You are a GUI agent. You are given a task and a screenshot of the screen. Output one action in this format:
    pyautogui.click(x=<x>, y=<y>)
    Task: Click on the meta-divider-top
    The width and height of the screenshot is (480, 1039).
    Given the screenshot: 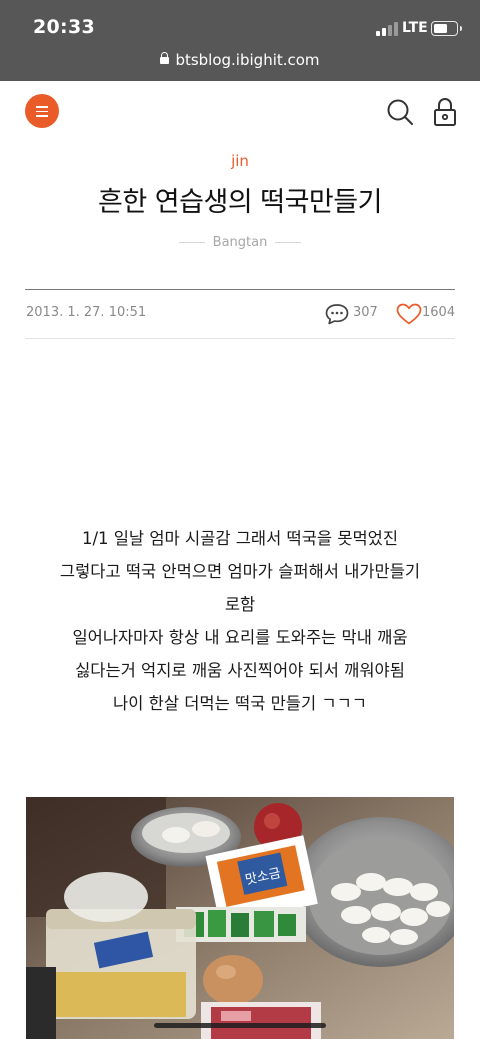 What is the action you would take?
    pyautogui.click(x=240, y=289)
    